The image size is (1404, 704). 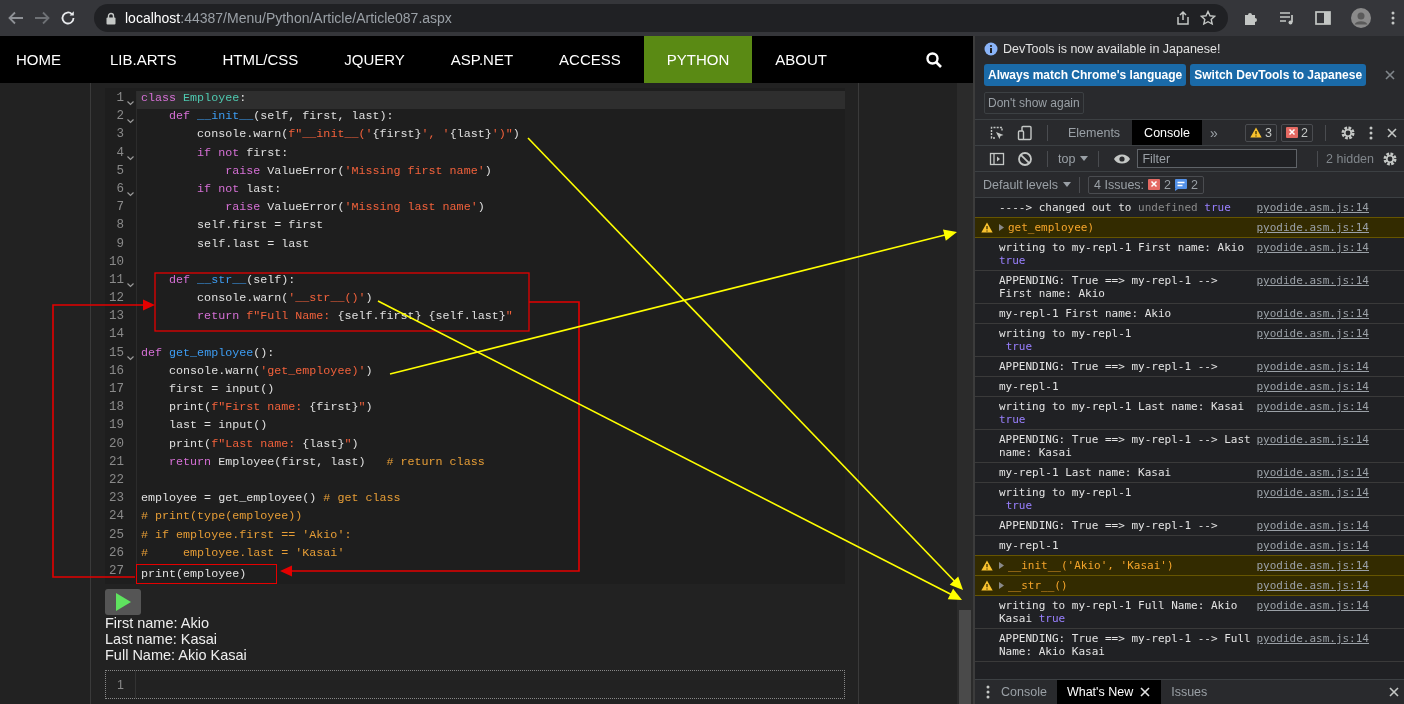 What do you see at coordinates (263, 444) in the screenshot?
I see `code-line: print(f"Last name: {last}")` at bounding box center [263, 444].